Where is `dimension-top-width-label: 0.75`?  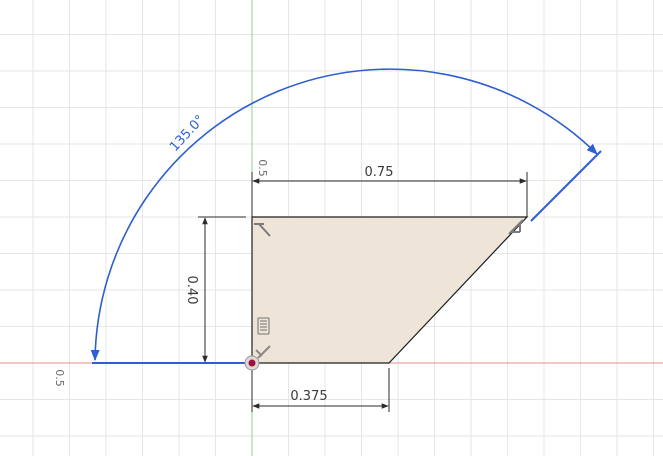
dimension-top-width-label: 0.75 is located at coordinates (379, 172).